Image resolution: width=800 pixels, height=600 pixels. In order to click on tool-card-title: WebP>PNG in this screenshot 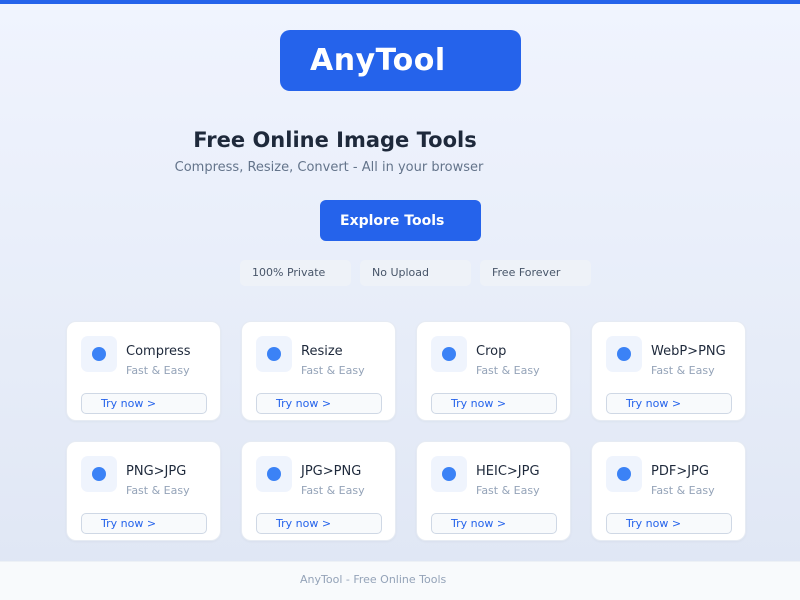, I will do `click(688, 351)`.